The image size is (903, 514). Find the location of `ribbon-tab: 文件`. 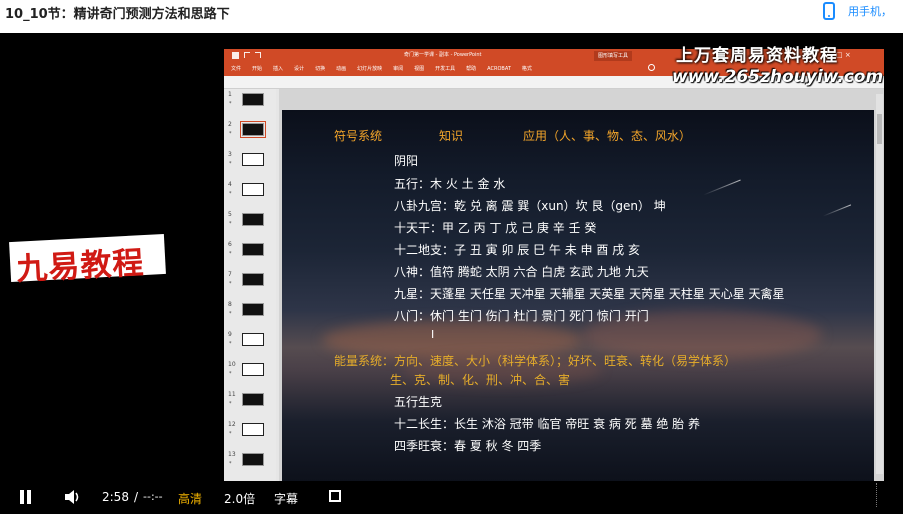

ribbon-tab: 文件 is located at coordinates (236, 69).